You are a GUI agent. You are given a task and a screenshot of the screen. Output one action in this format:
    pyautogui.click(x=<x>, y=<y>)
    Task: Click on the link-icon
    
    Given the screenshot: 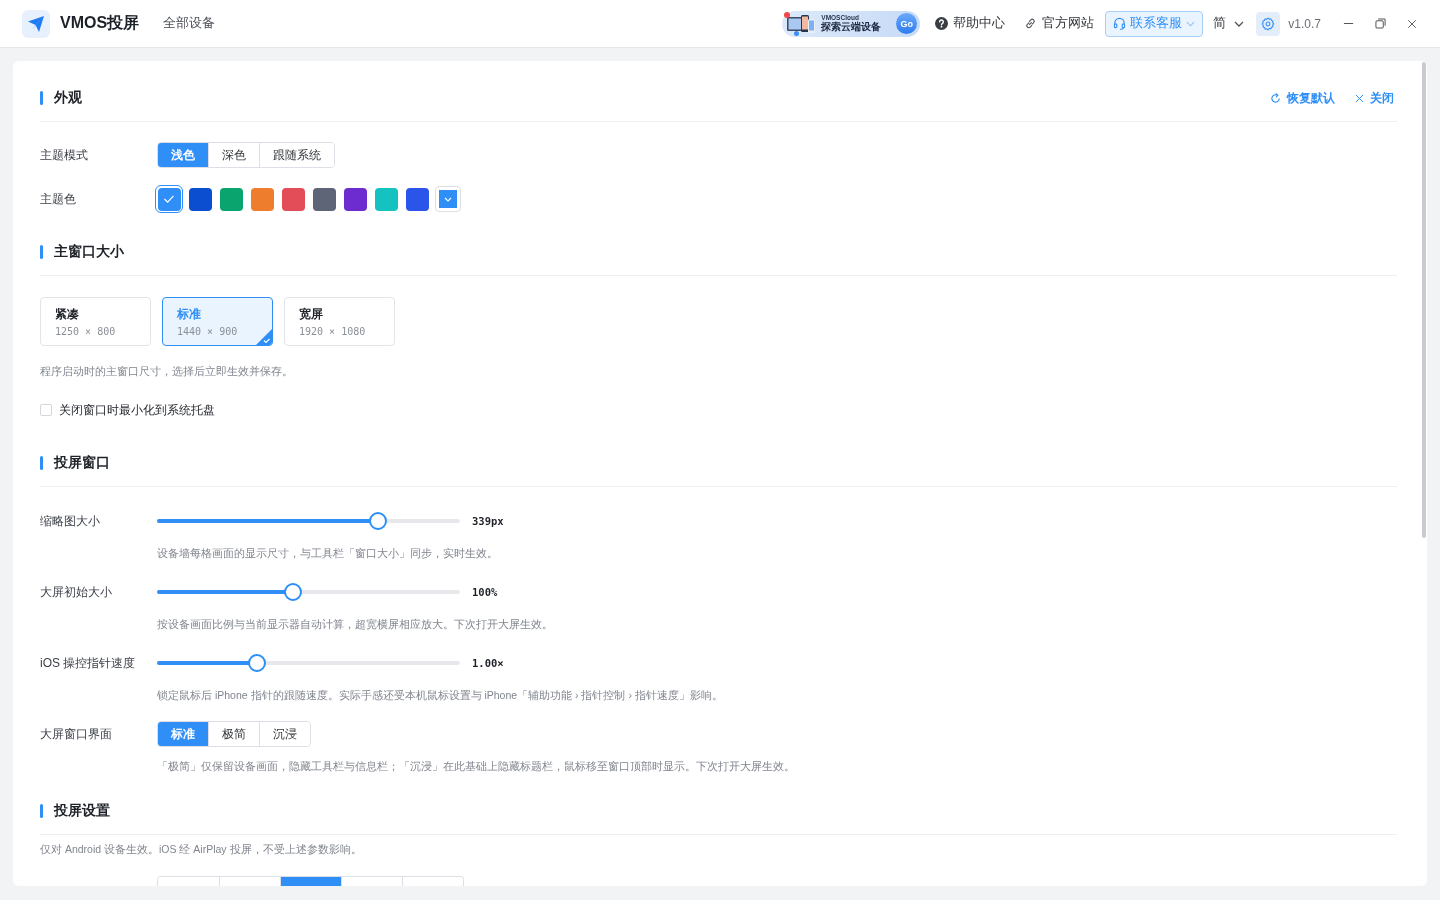 What is the action you would take?
    pyautogui.click(x=1031, y=23)
    